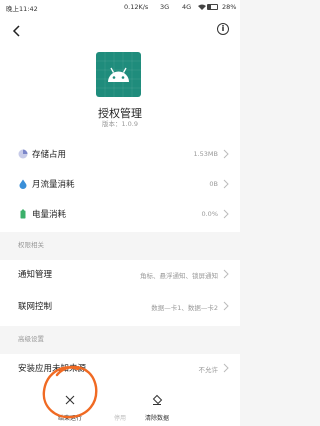  I want to click on storage-value: 1.53MB, so click(205, 154).